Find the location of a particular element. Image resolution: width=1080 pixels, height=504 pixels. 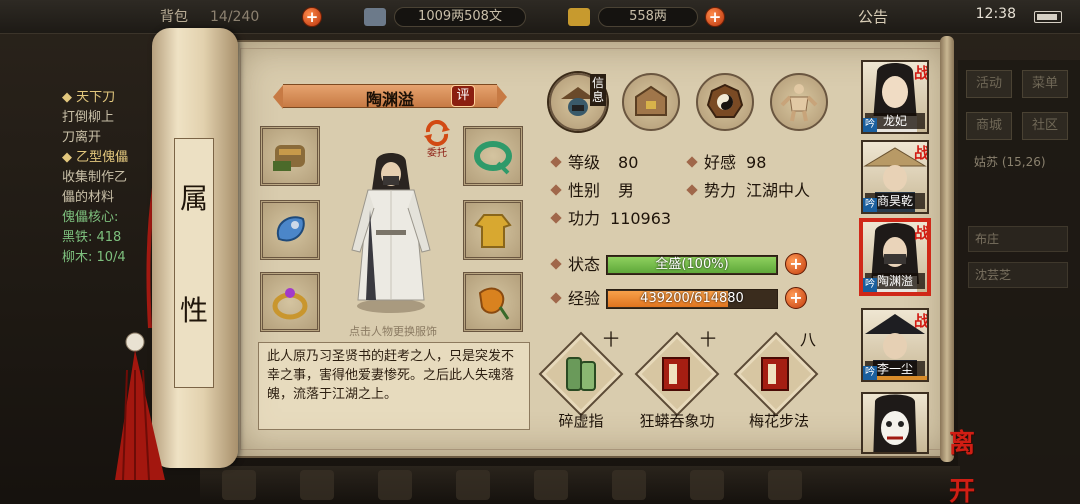

menu-button: 菜单 is located at coordinates (1045, 84).